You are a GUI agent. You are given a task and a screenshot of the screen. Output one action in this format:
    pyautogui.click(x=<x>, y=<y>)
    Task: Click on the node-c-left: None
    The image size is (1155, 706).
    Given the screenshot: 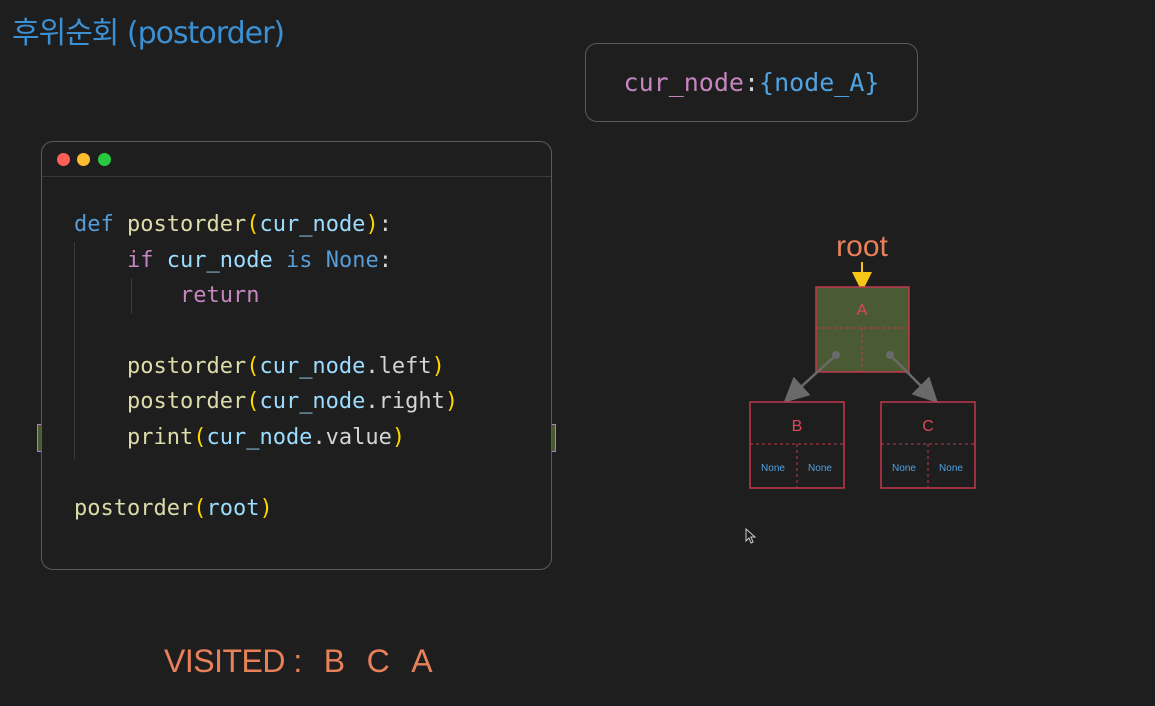 What is the action you would take?
    pyautogui.click(x=904, y=468)
    